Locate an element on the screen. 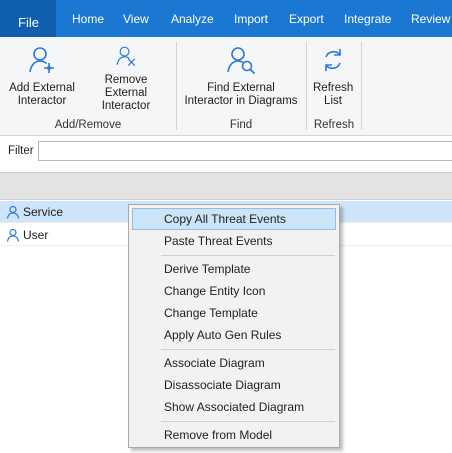 This screenshot has width=452, height=453. tab-import: Import is located at coordinates (251, 19).